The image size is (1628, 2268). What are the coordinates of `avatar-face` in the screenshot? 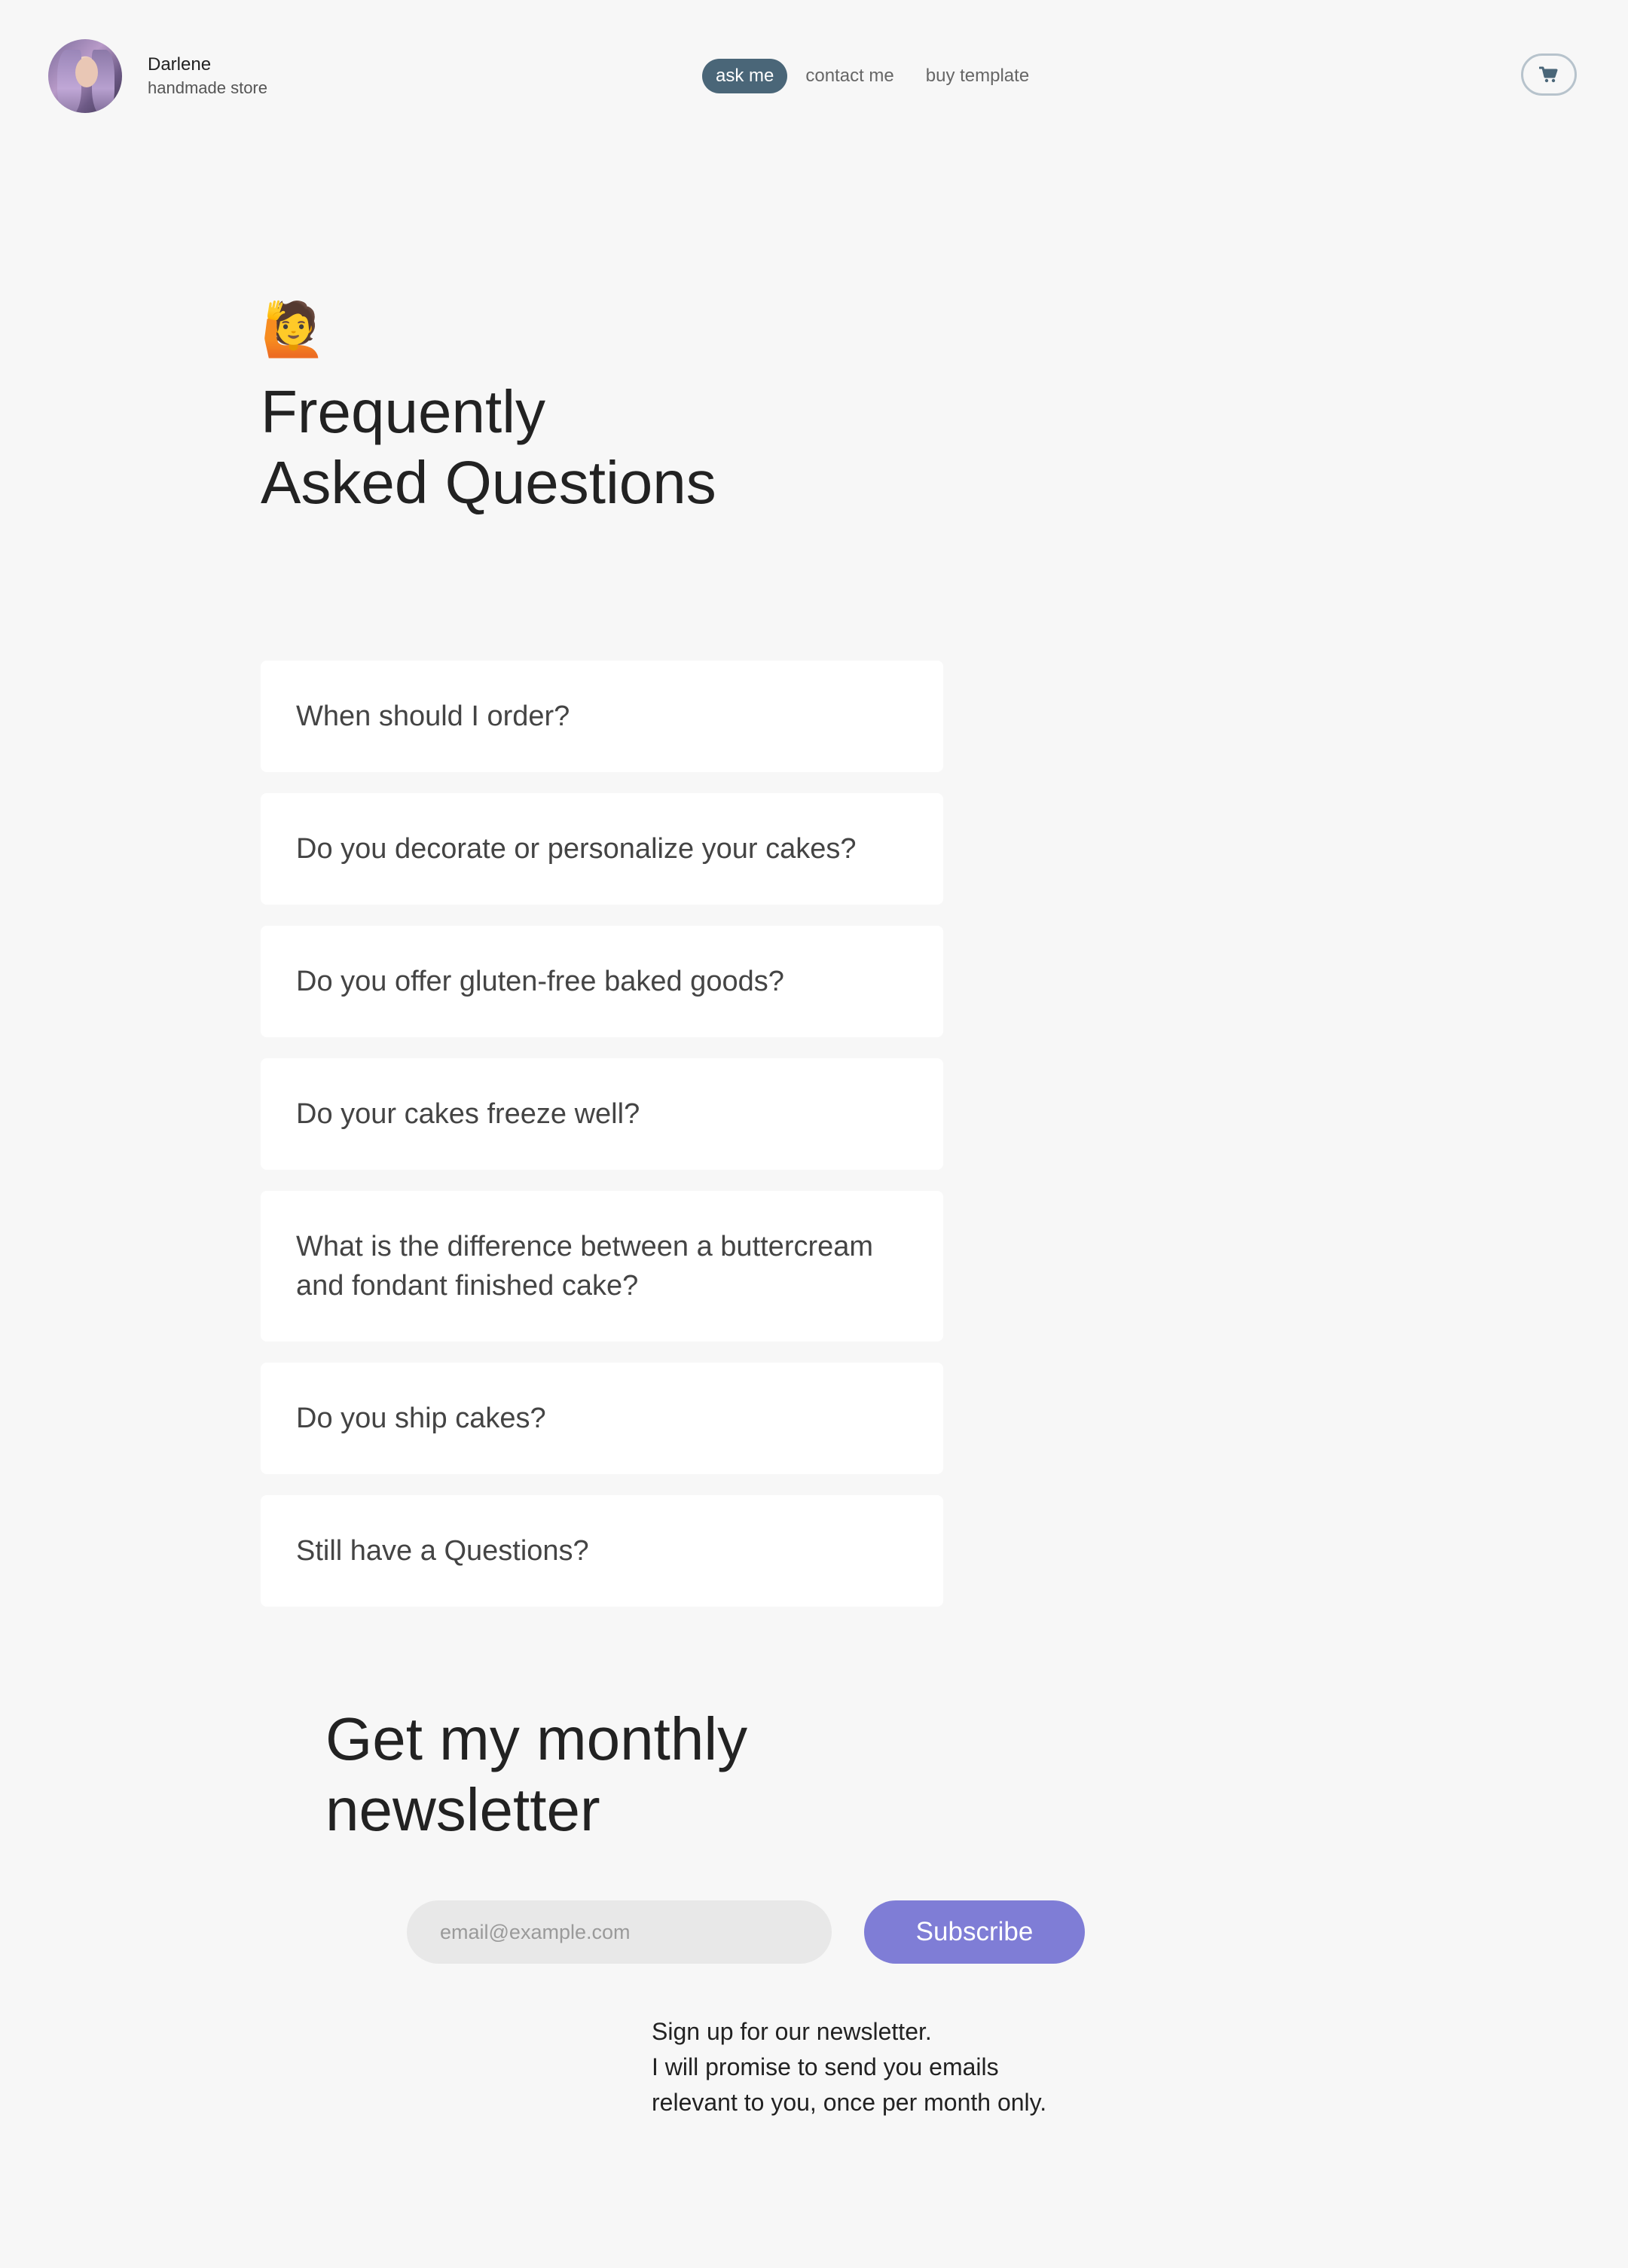 It's located at (86, 72).